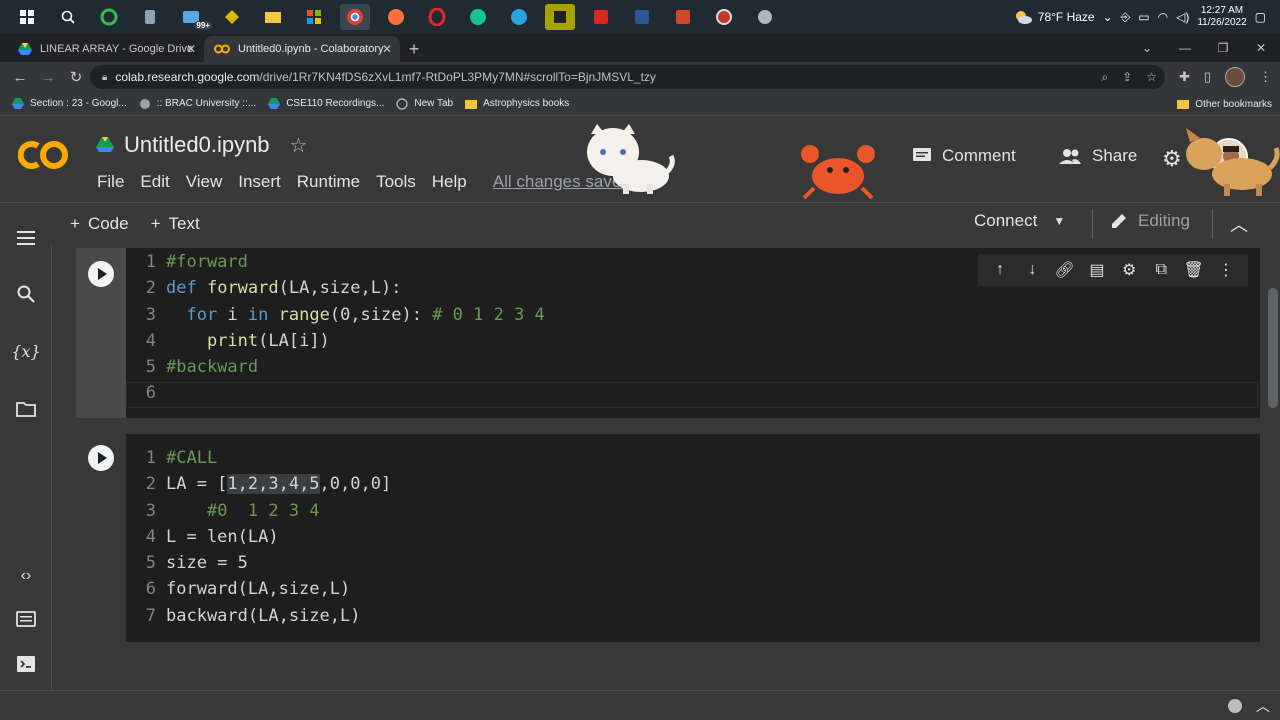 Image resolution: width=1280 pixels, height=720 pixels. Describe the element at coordinates (106, 49) in the screenshot. I see `tab-google-drive: LINEAR ARRAY - Google Drive ✕` at that location.